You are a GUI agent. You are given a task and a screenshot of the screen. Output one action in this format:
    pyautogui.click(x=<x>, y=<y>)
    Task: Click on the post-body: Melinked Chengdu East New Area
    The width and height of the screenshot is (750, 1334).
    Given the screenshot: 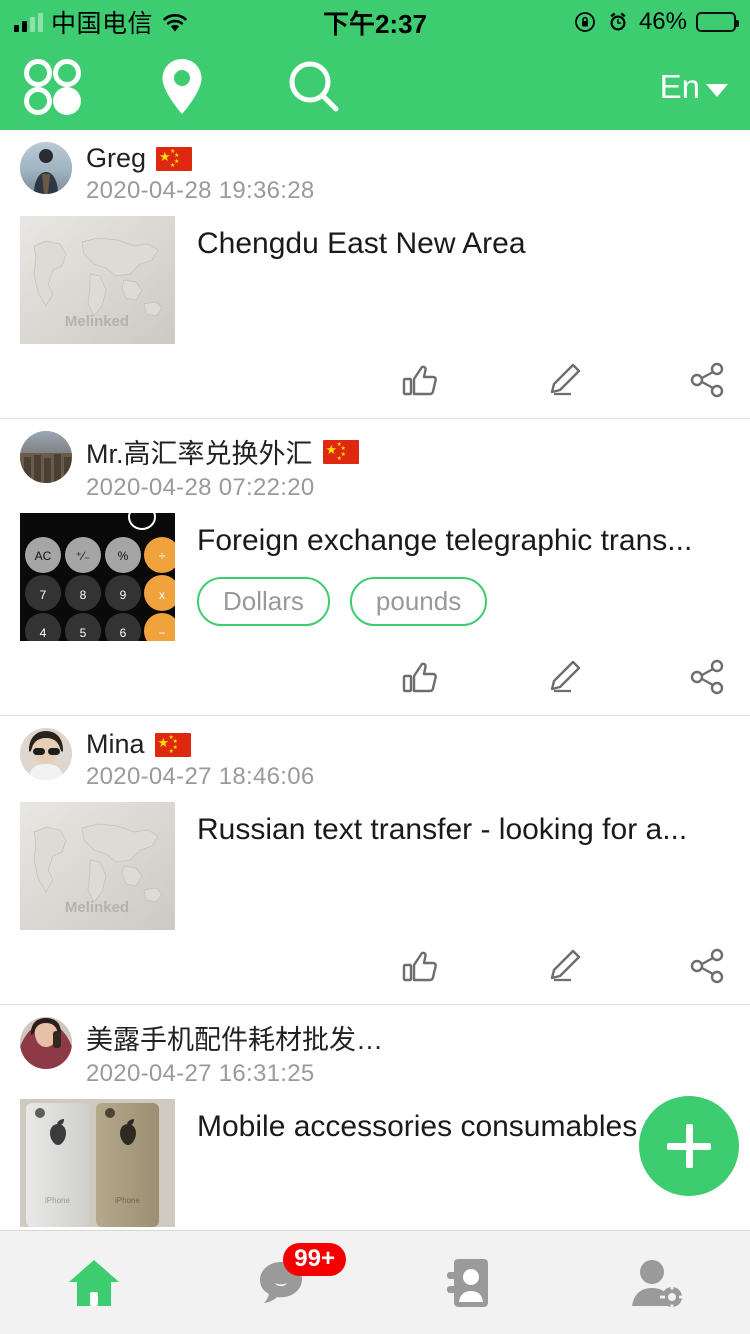 What is the action you would take?
    pyautogui.click(x=375, y=280)
    